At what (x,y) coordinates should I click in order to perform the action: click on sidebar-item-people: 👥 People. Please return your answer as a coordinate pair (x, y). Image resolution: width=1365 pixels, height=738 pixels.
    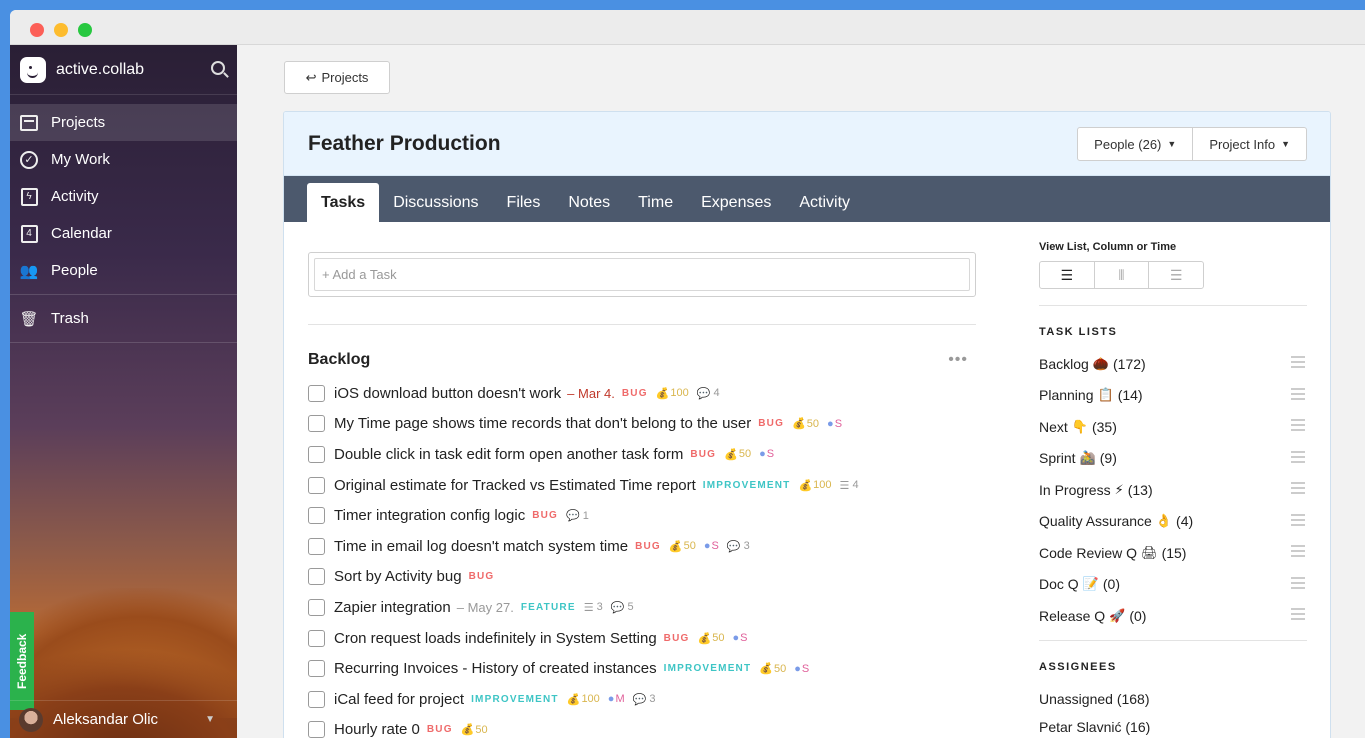
    Looking at the image, I should click on (123, 270).